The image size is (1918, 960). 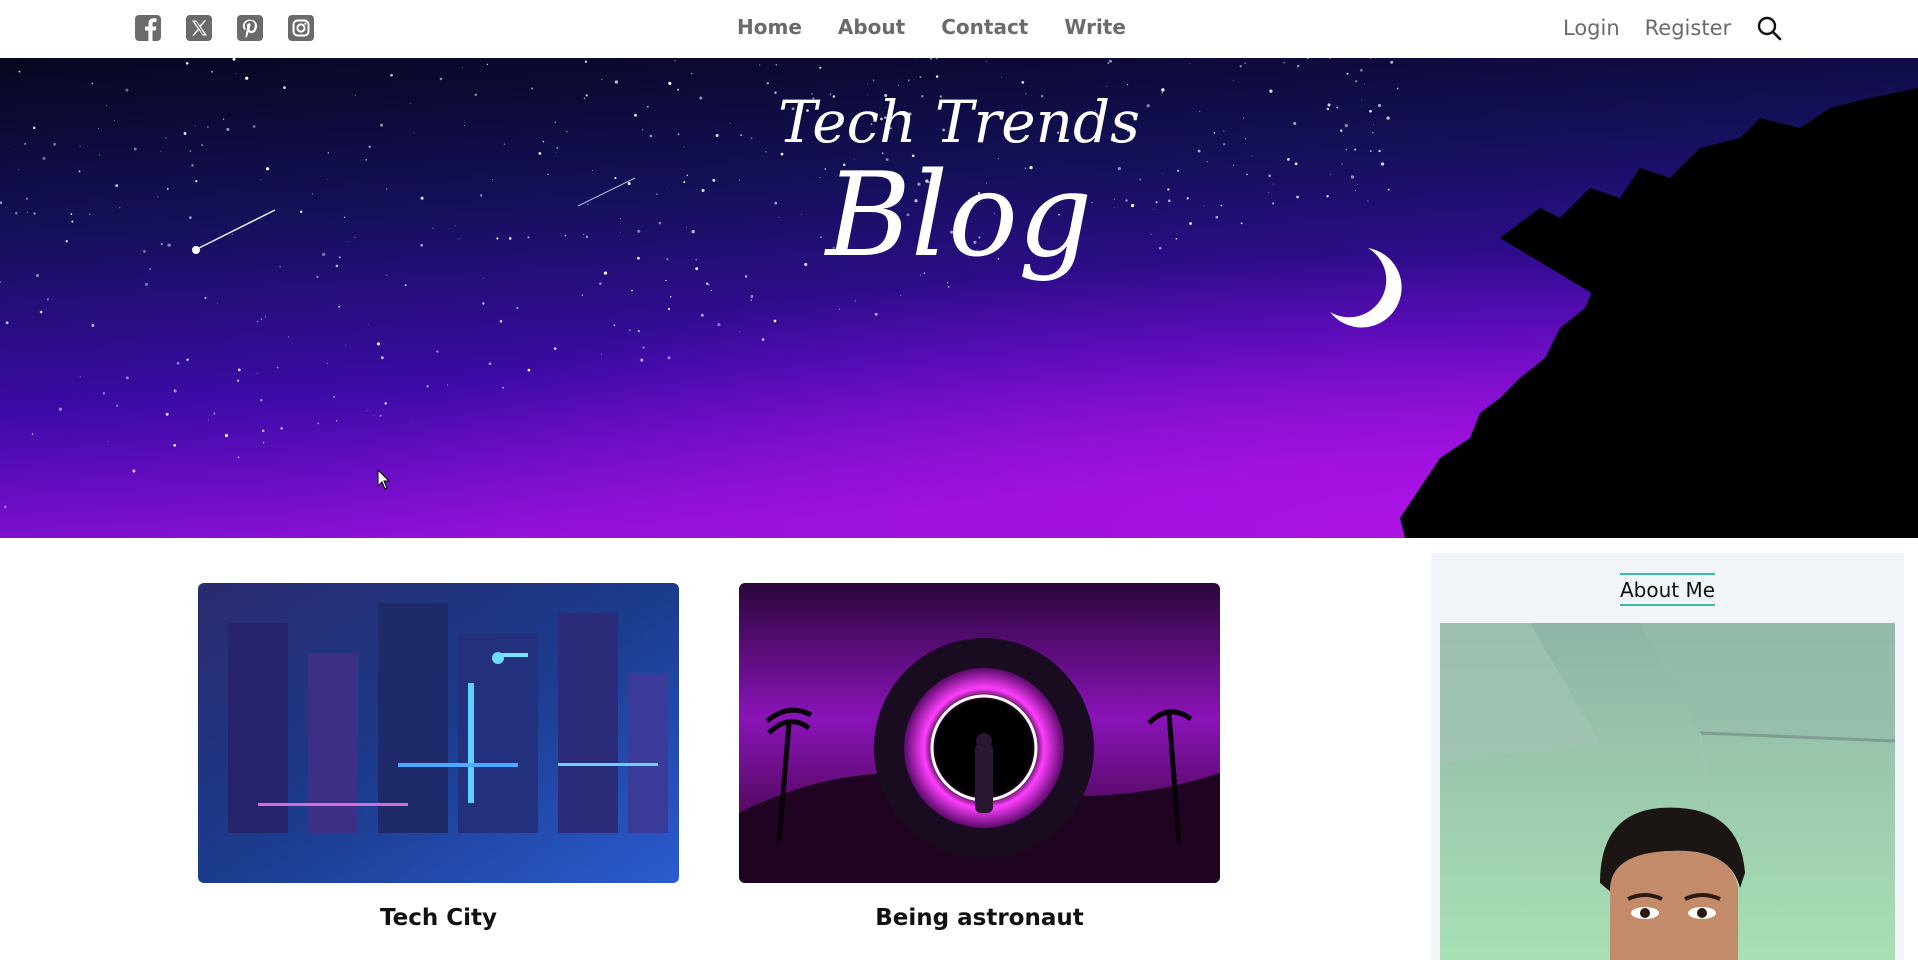 I want to click on top-bar: Home About Contact Write Login Register, so click(x=959, y=29).